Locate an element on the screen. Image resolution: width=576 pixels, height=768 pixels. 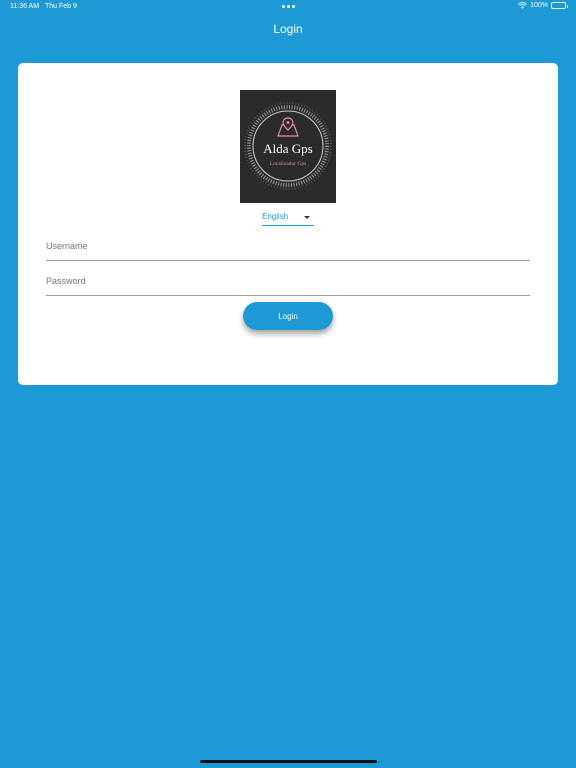
username-placeholder: Username is located at coordinates (67, 246).